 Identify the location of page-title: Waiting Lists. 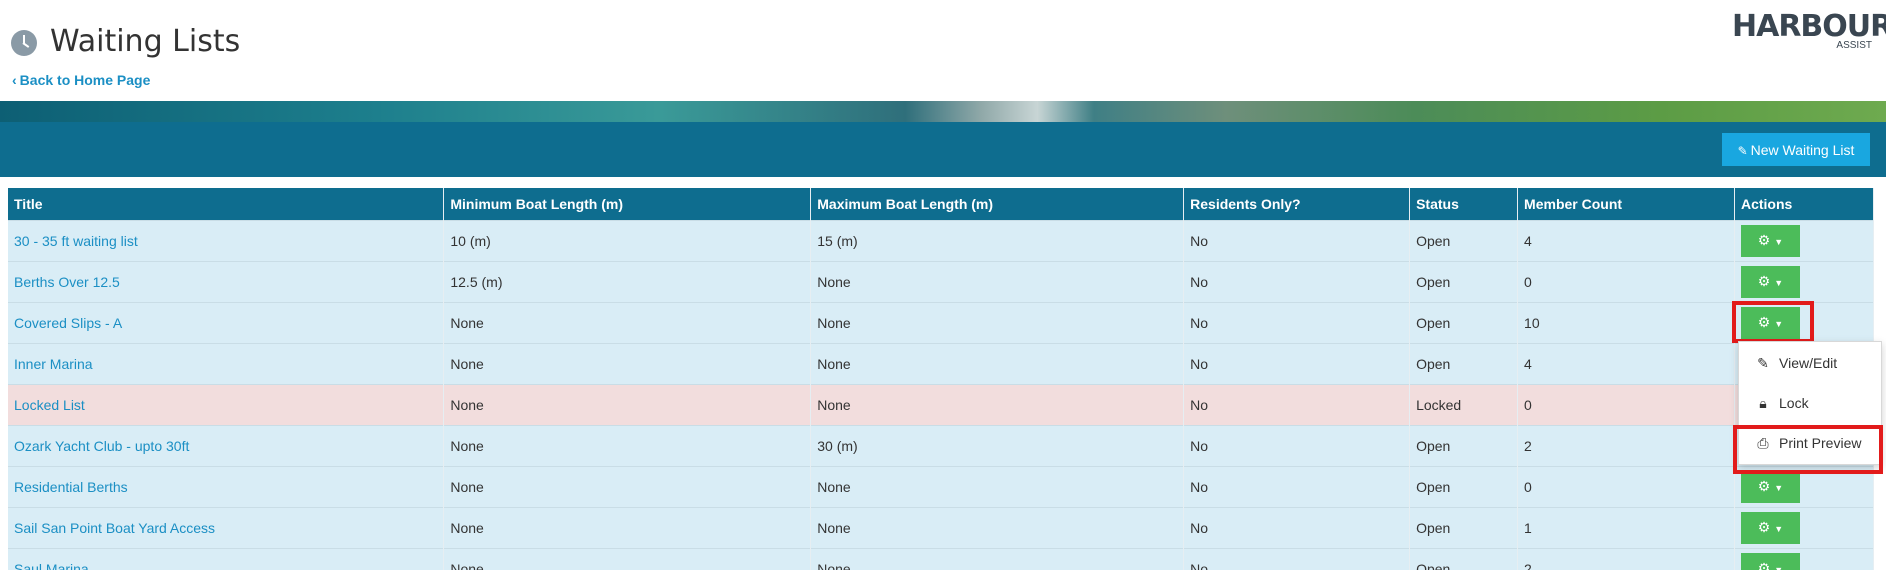
(145, 41).